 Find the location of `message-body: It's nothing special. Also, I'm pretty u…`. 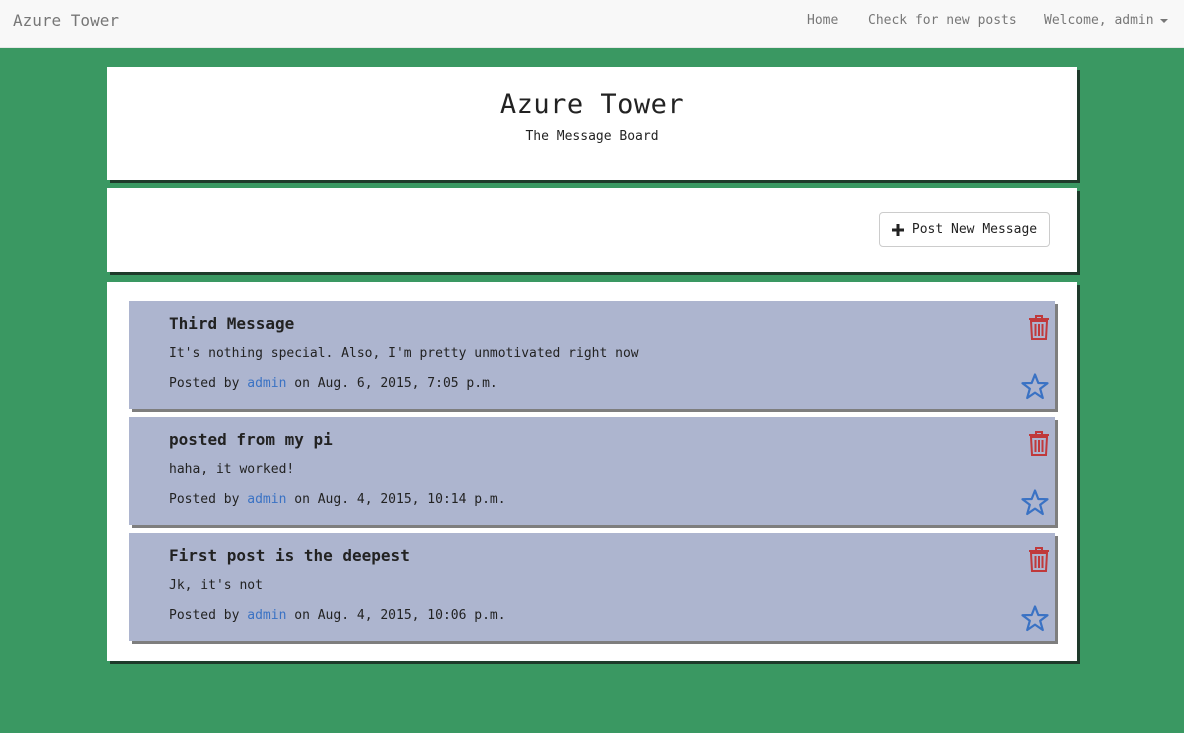

message-body: It's nothing special. Also, I'm pretty u… is located at coordinates (404, 353).